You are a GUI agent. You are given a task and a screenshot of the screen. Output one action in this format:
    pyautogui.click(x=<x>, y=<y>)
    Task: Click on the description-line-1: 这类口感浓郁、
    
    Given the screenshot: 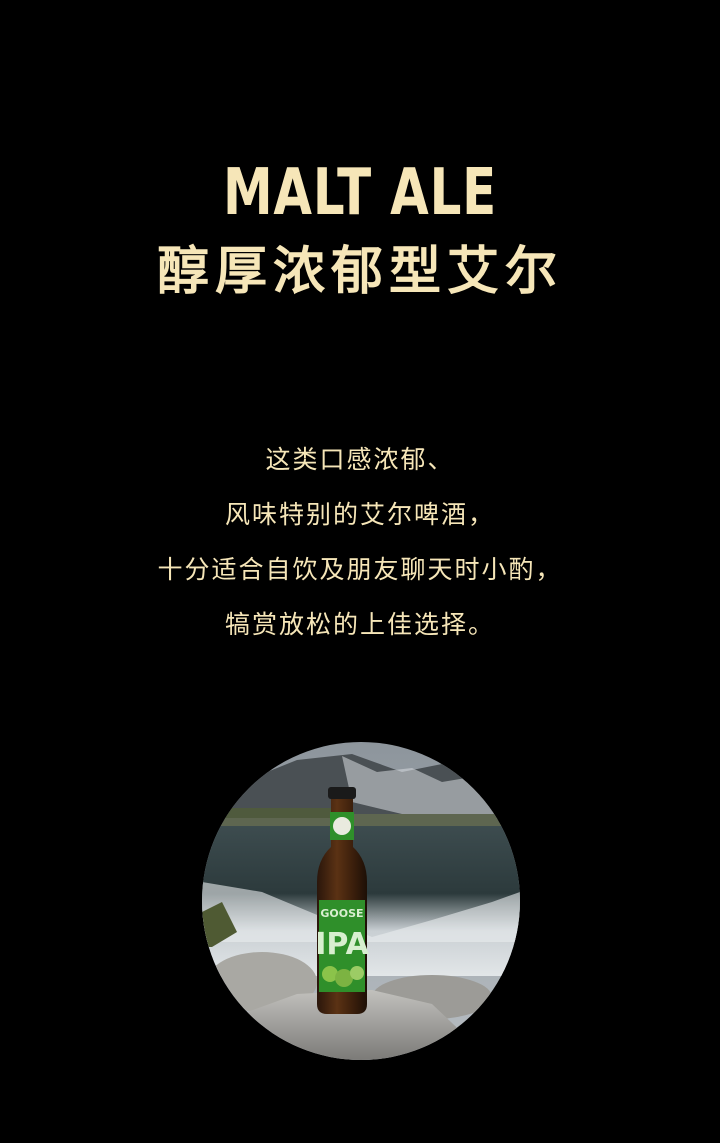 What is the action you would take?
    pyautogui.click(x=360, y=459)
    